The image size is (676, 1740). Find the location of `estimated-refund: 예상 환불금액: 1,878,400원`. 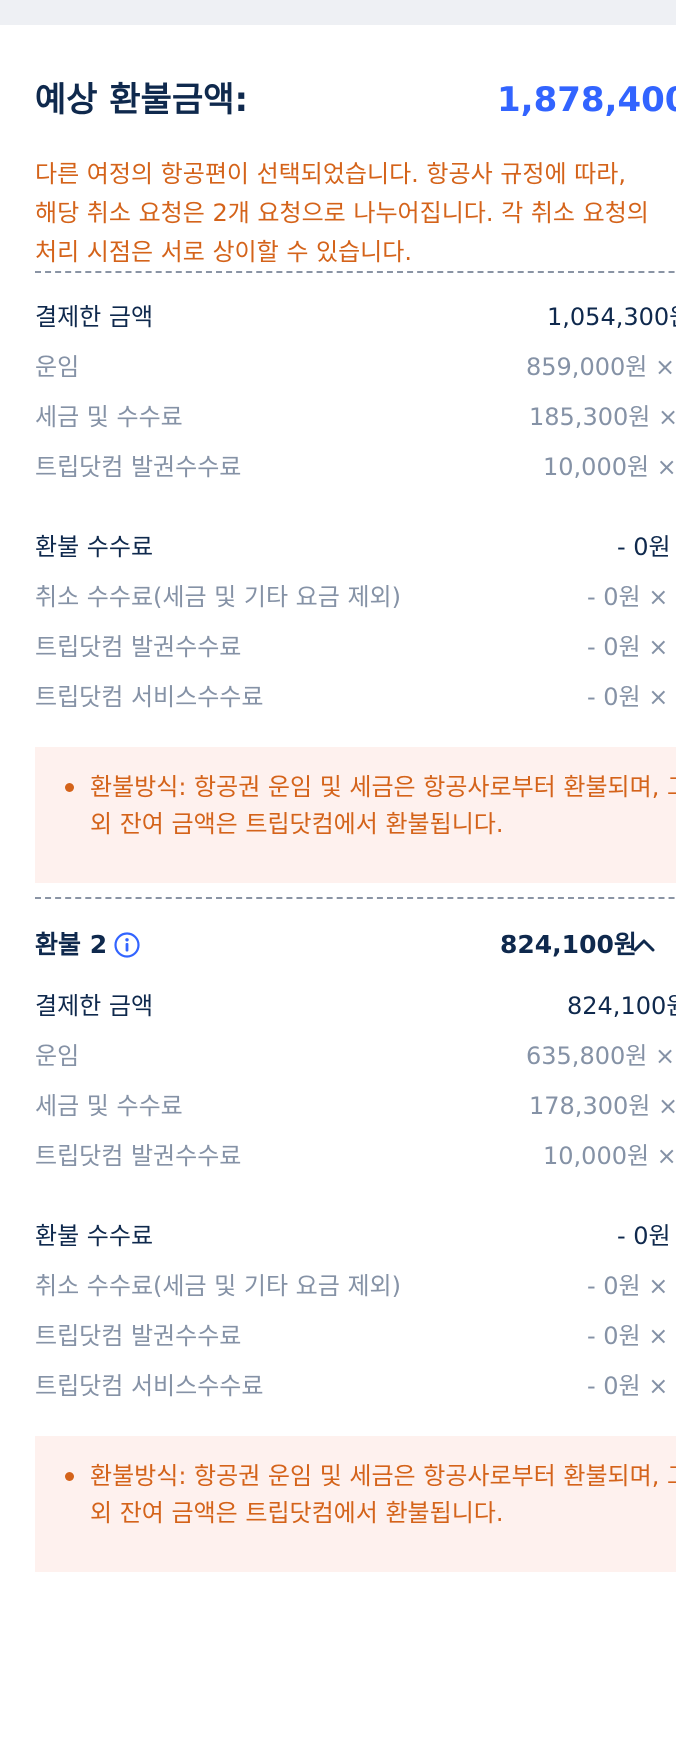

estimated-refund: 예상 환불금액: 1,878,400원 is located at coordinates (355, 100).